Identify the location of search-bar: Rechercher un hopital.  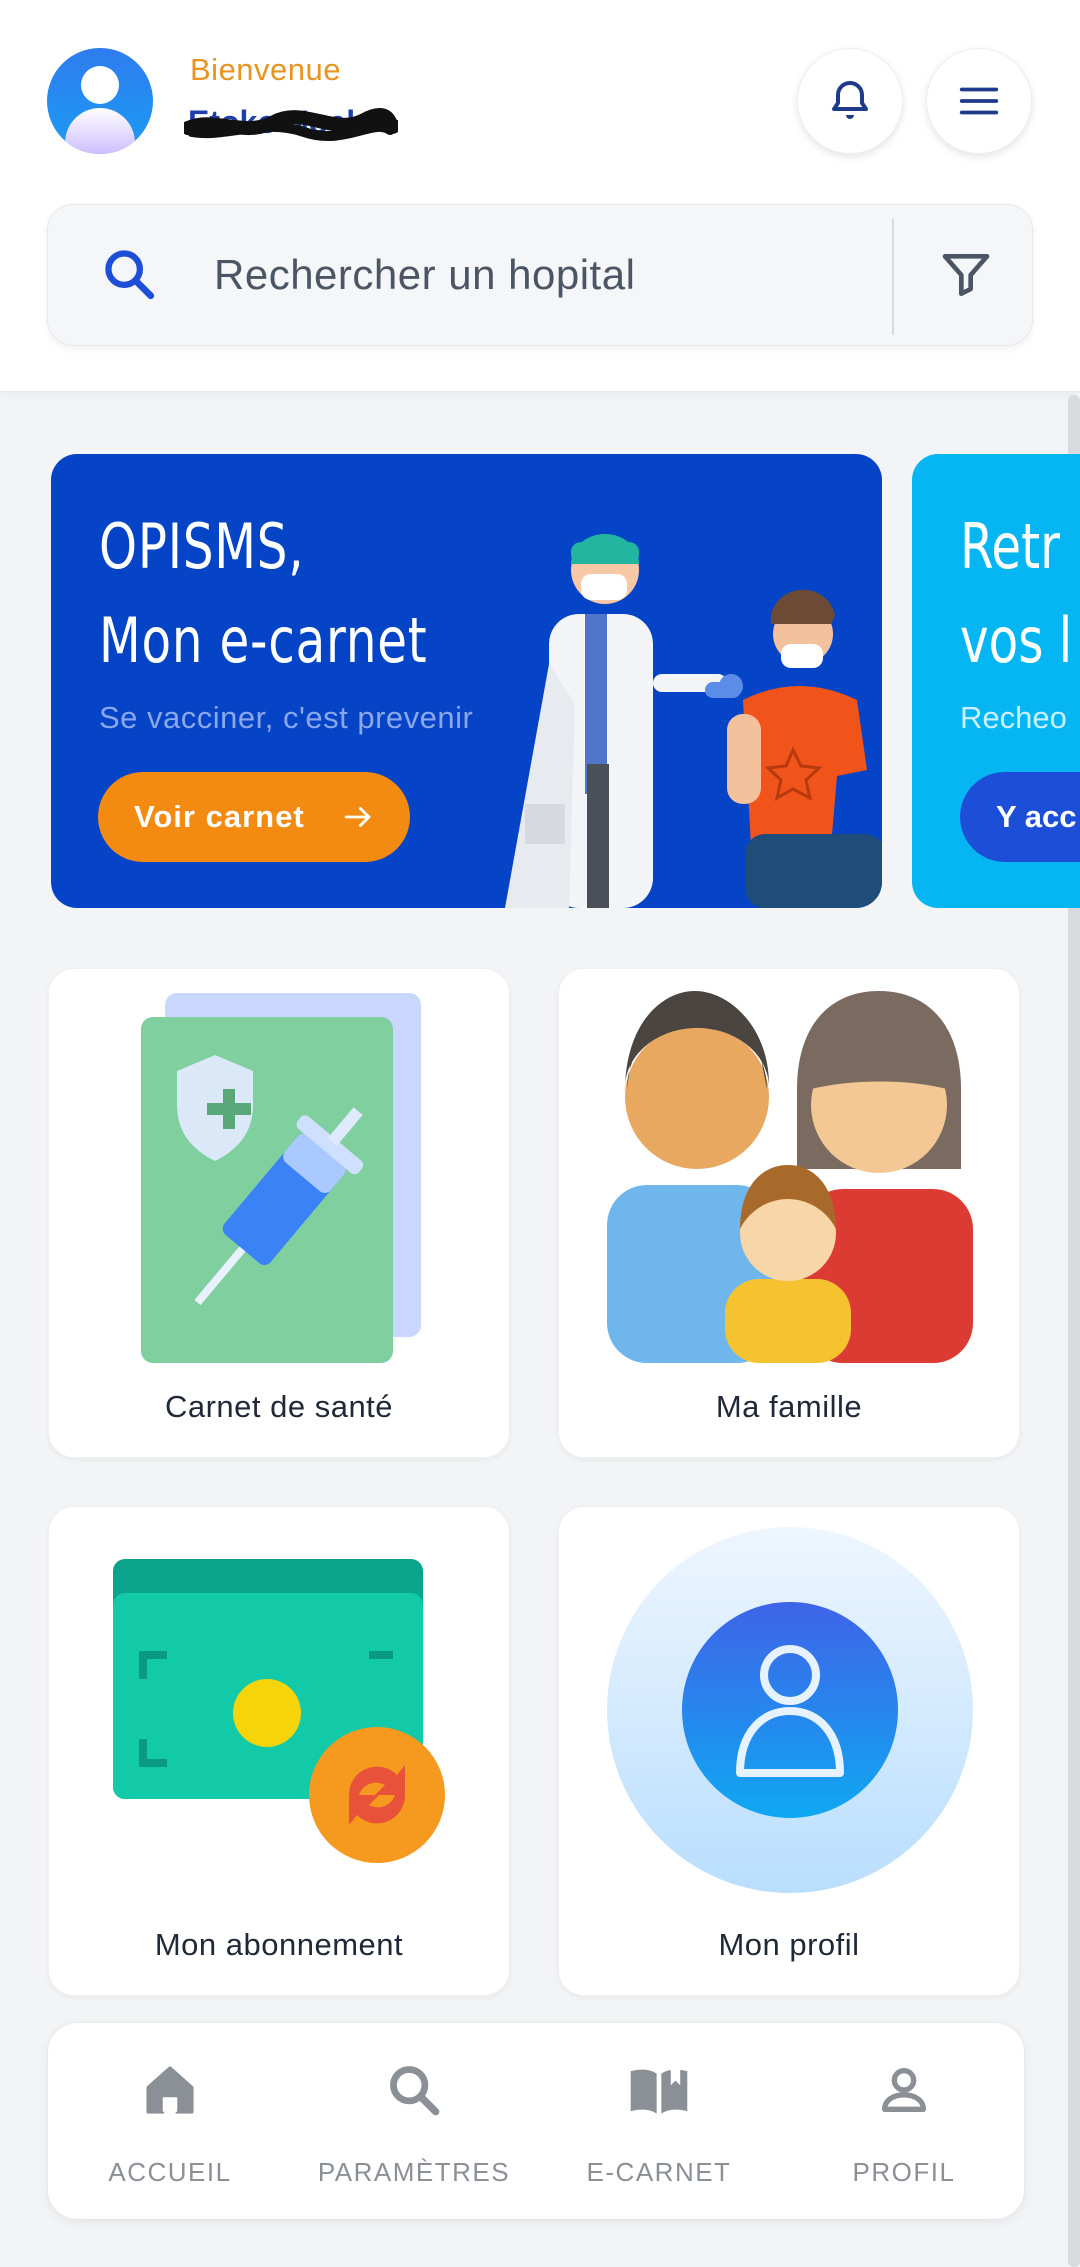
(540, 275).